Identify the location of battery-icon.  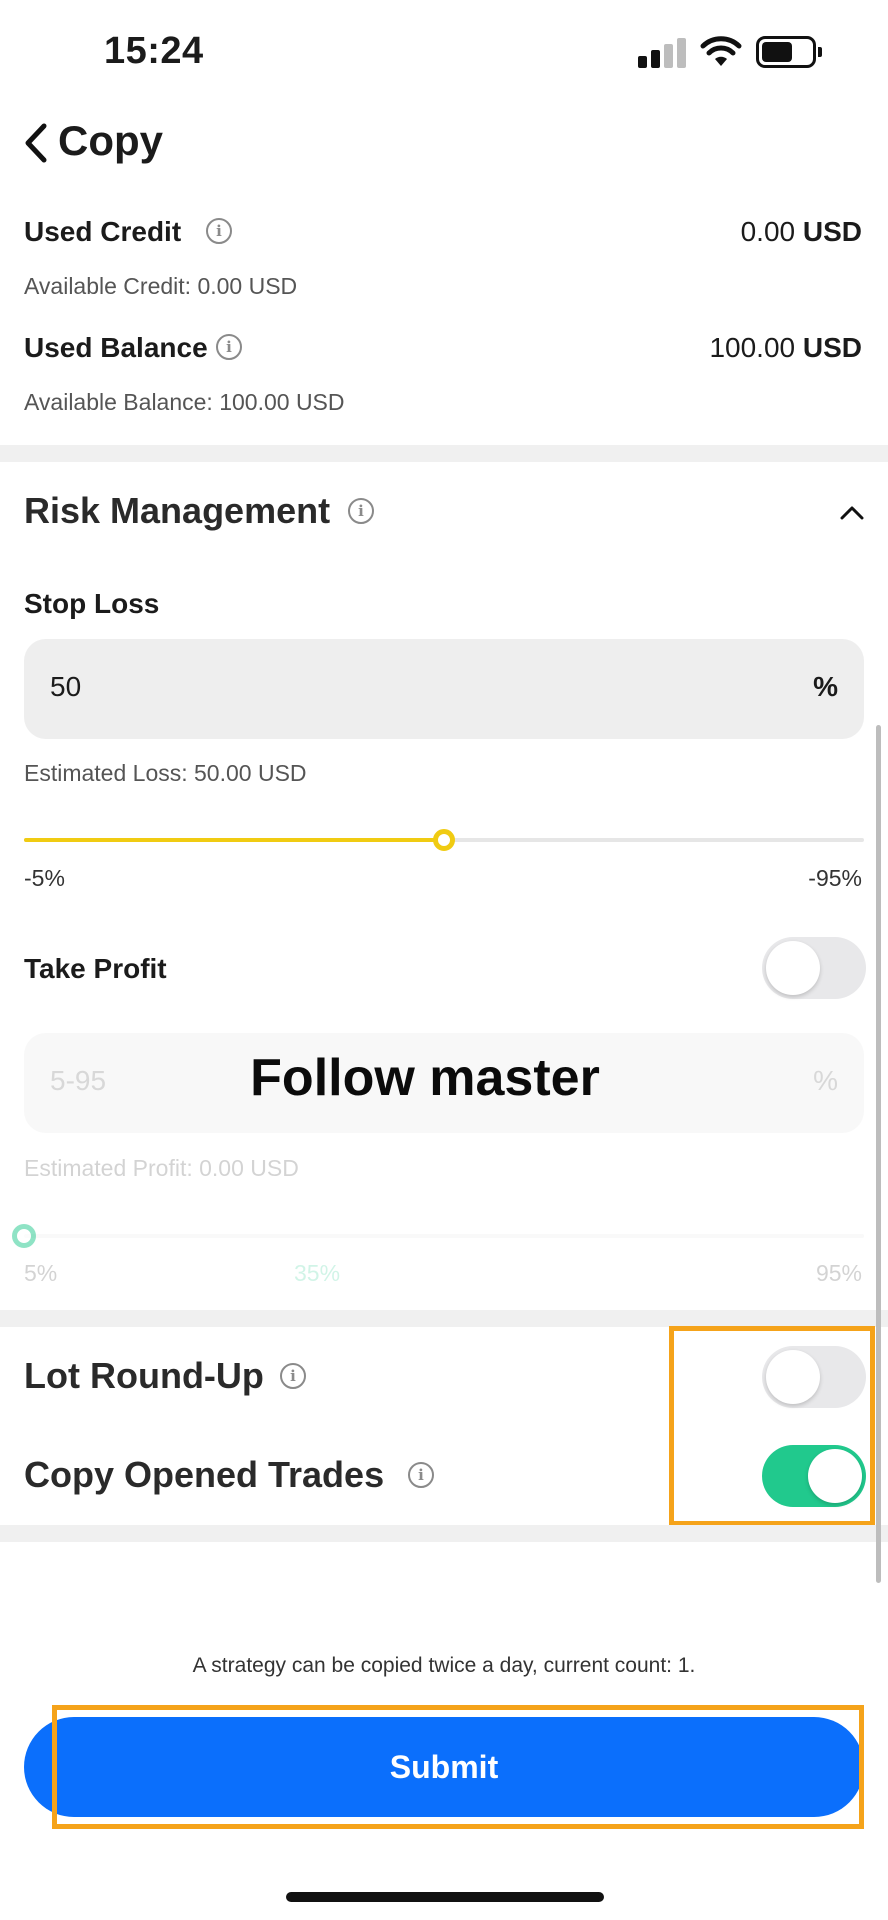
(789, 52).